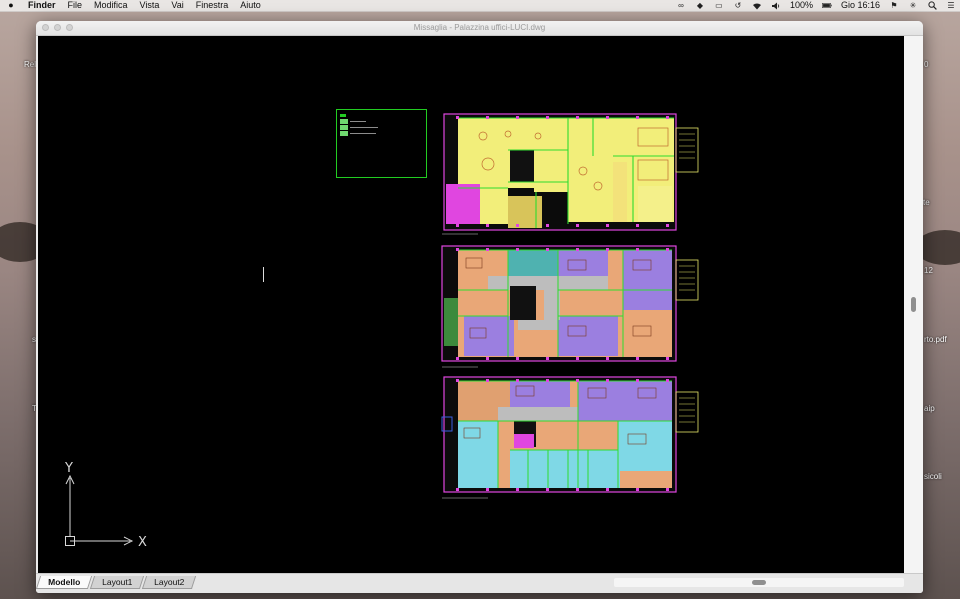 The width and height of the screenshot is (960, 599). What do you see at coordinates (212, 5) in the screenshot?
I see `menu-finestra: Finestra` at bounding box center [212, 5].